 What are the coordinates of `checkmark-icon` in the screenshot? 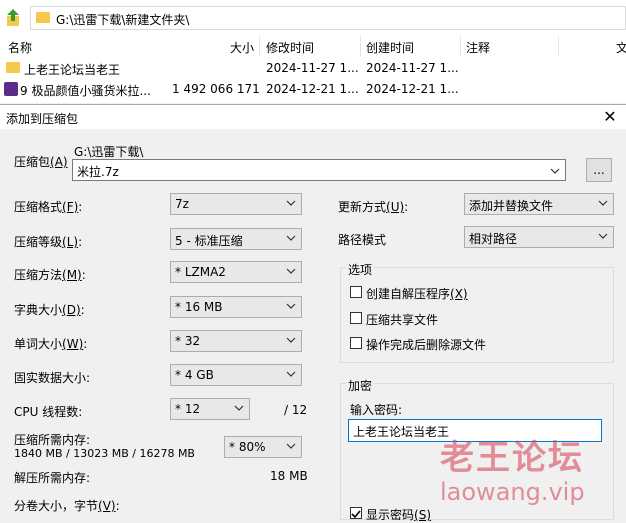 It's located at (356, 514).